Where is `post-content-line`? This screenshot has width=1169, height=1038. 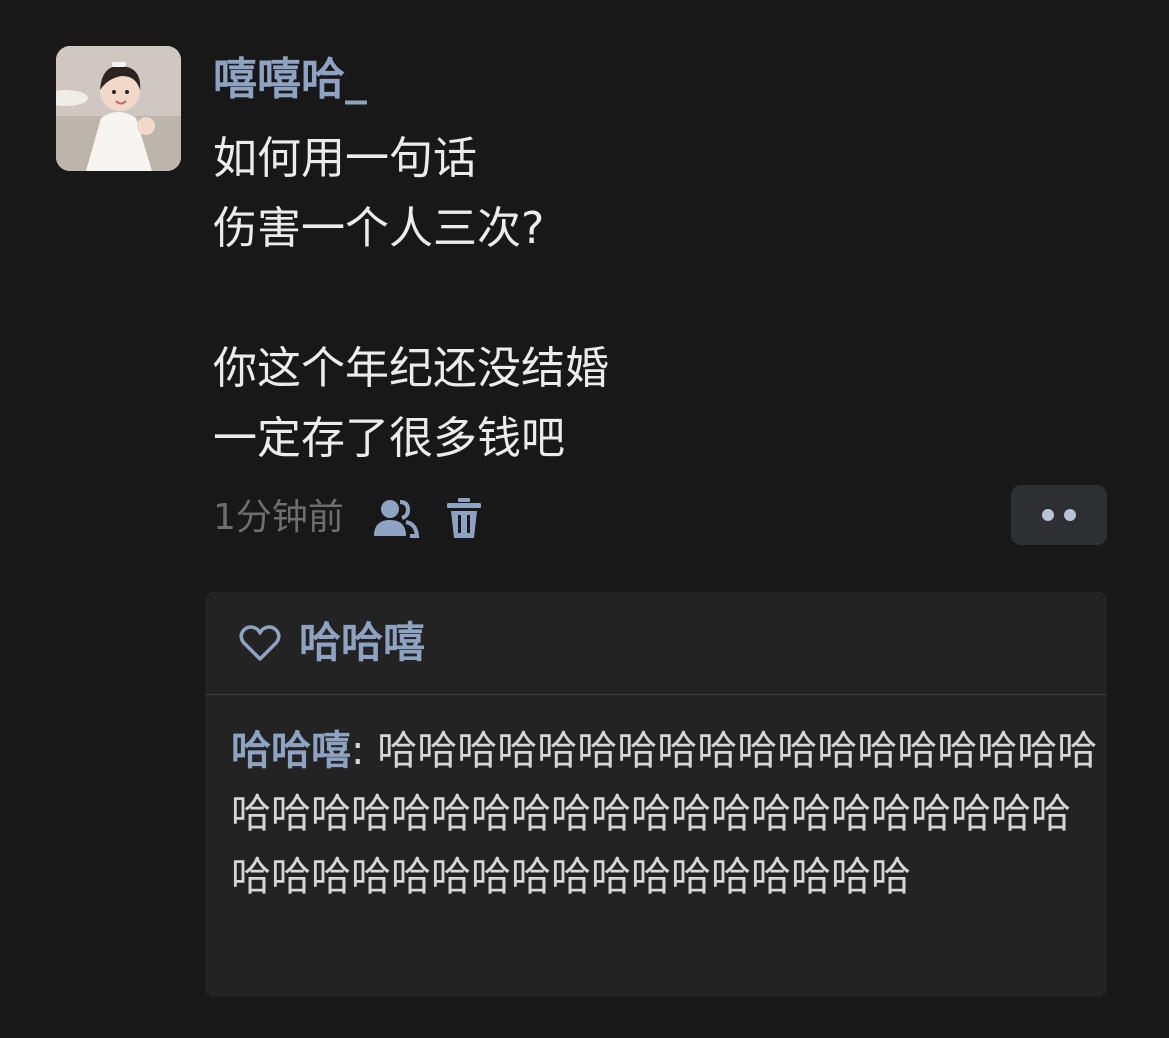
post-content-line is located at coordinates (411, 299).